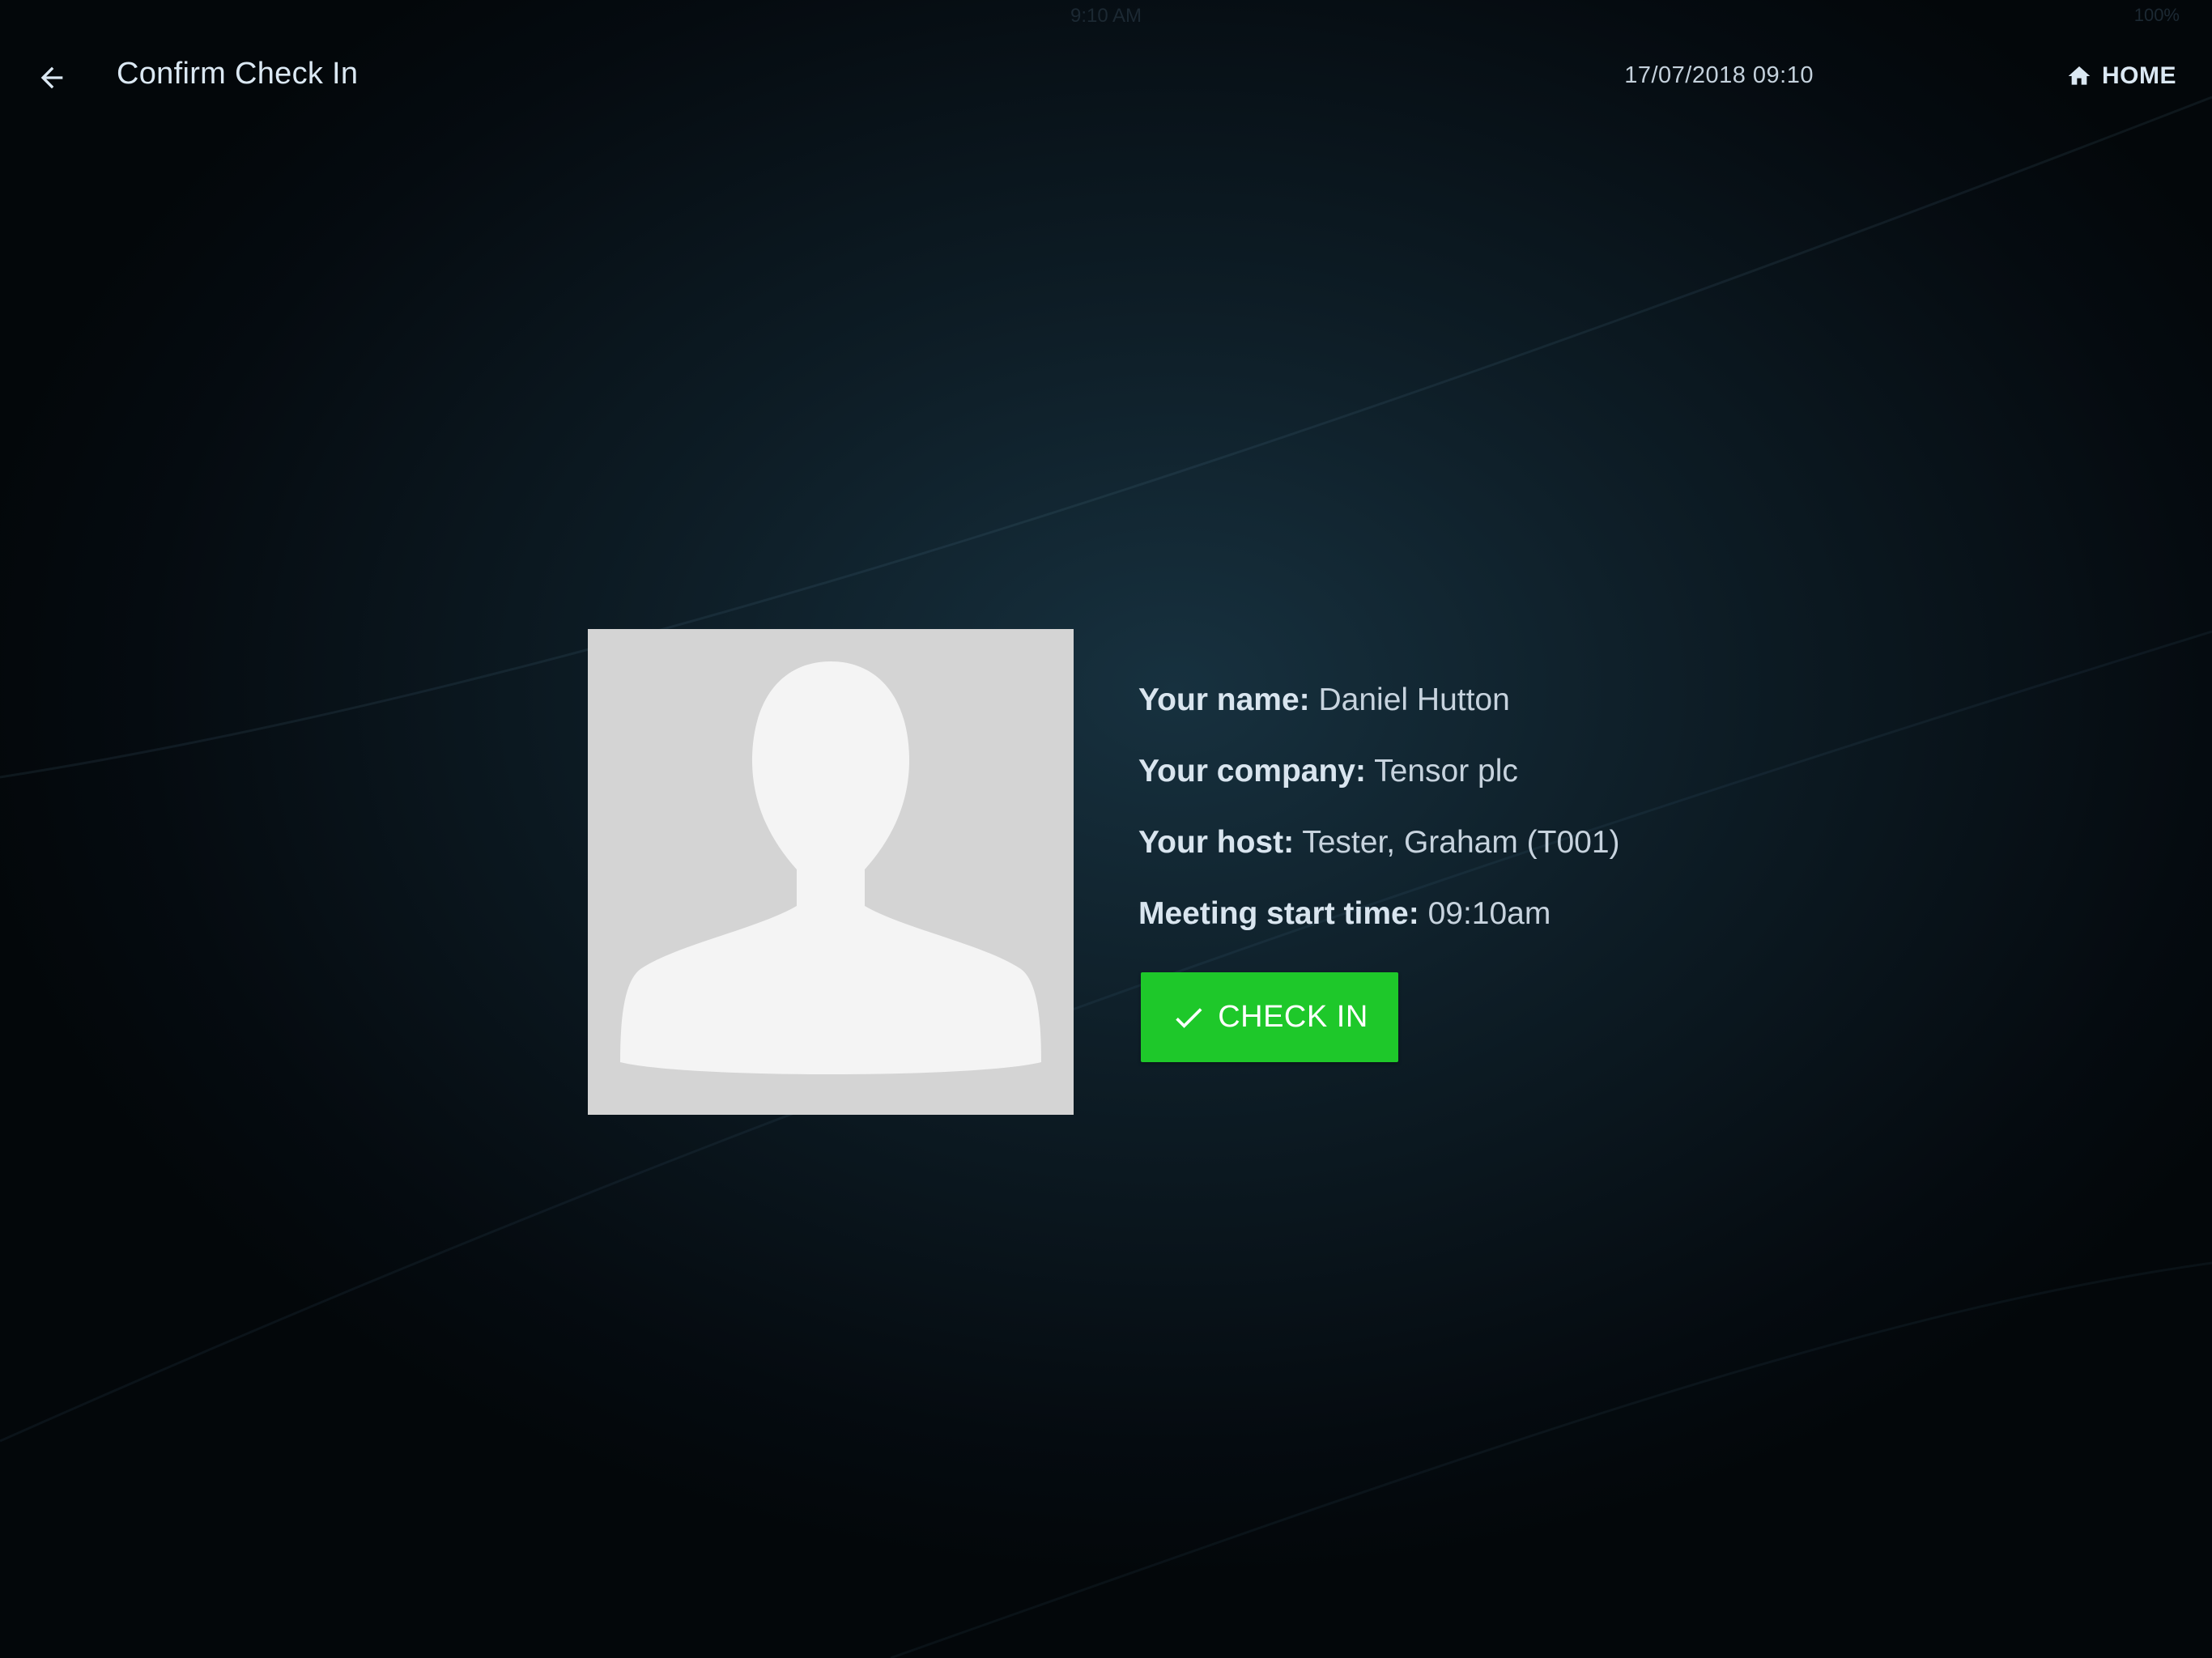 The height and width of the screenshot is (1658, 2212). I want to click on home-button: HOME, so click(2121, 76).